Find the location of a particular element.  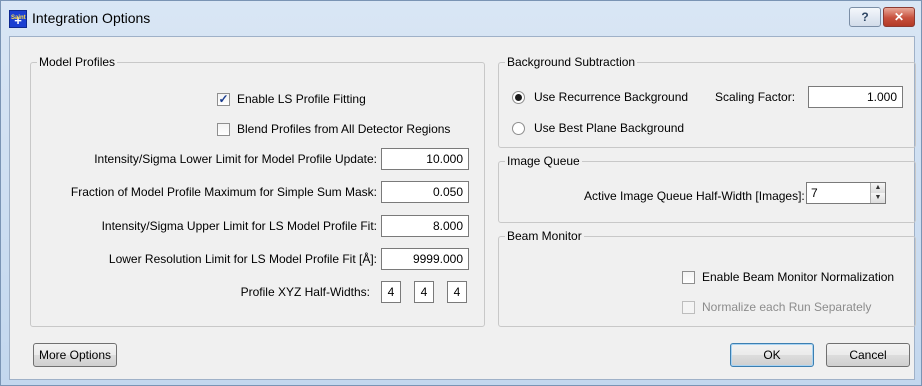

background-subtraction-title: Background Subtraction is located at coordinates (571, 62).